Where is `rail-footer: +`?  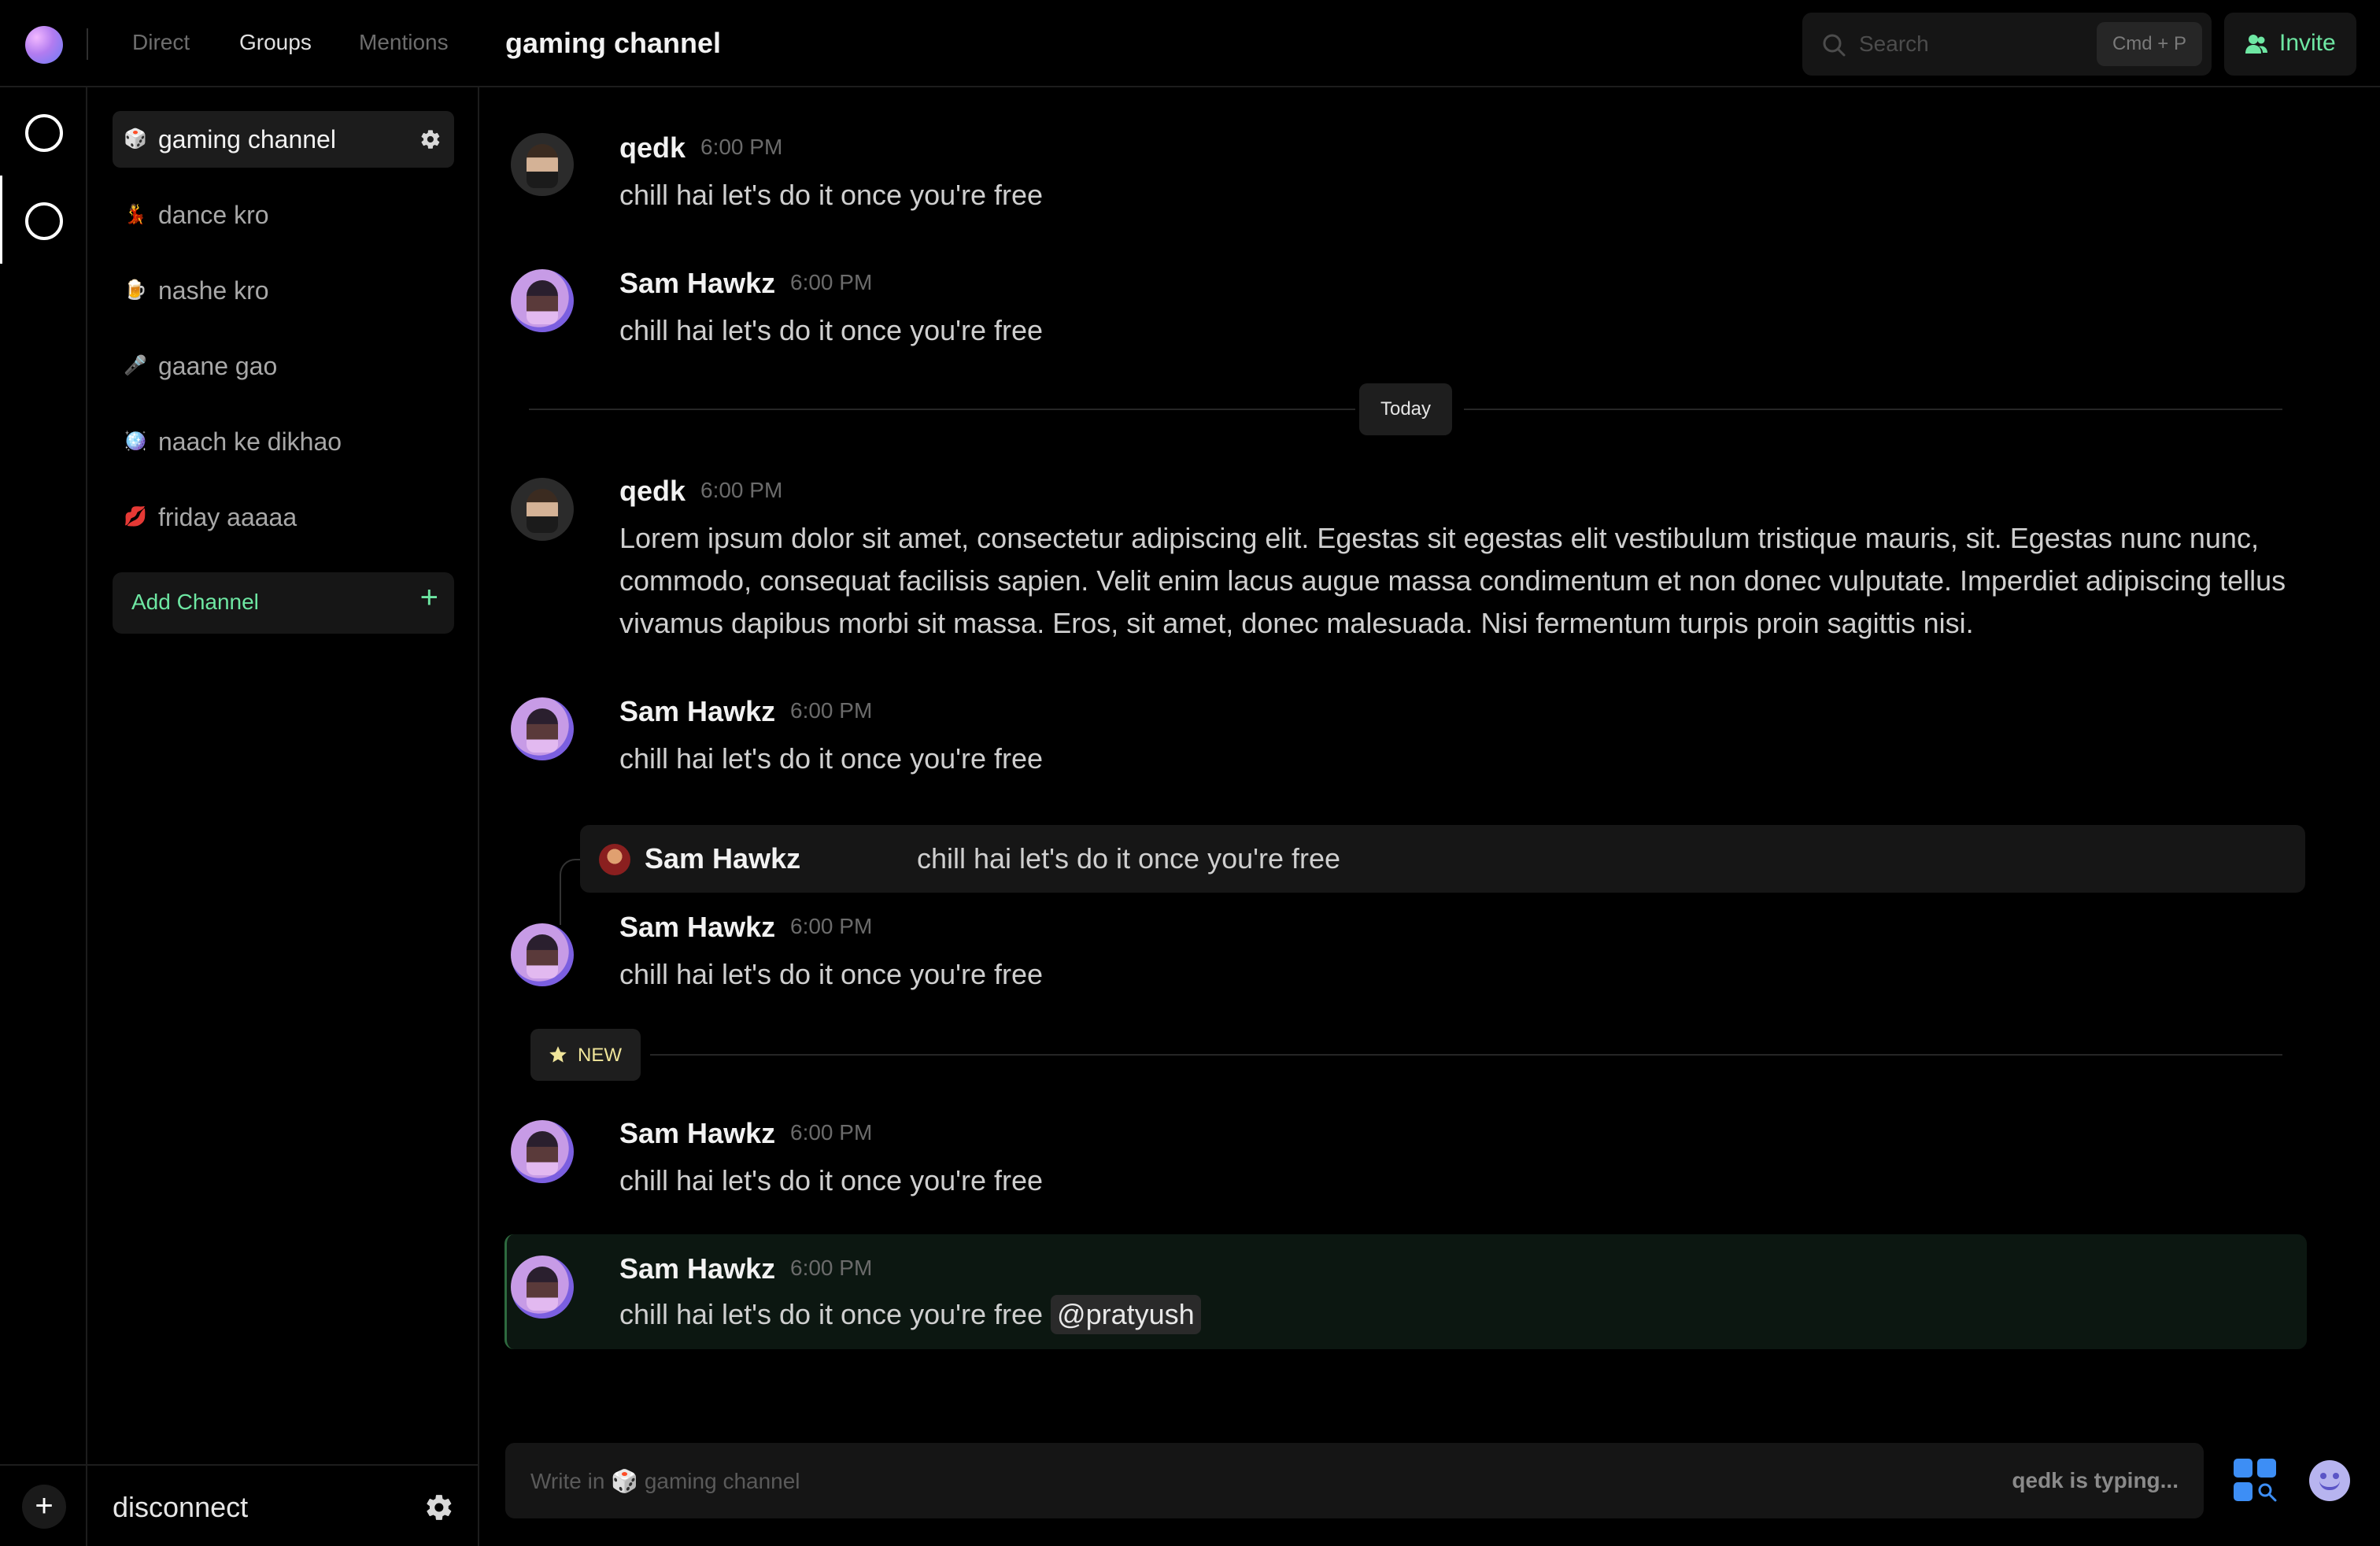
rail-footer: + is located at coordinates (43, 1505).